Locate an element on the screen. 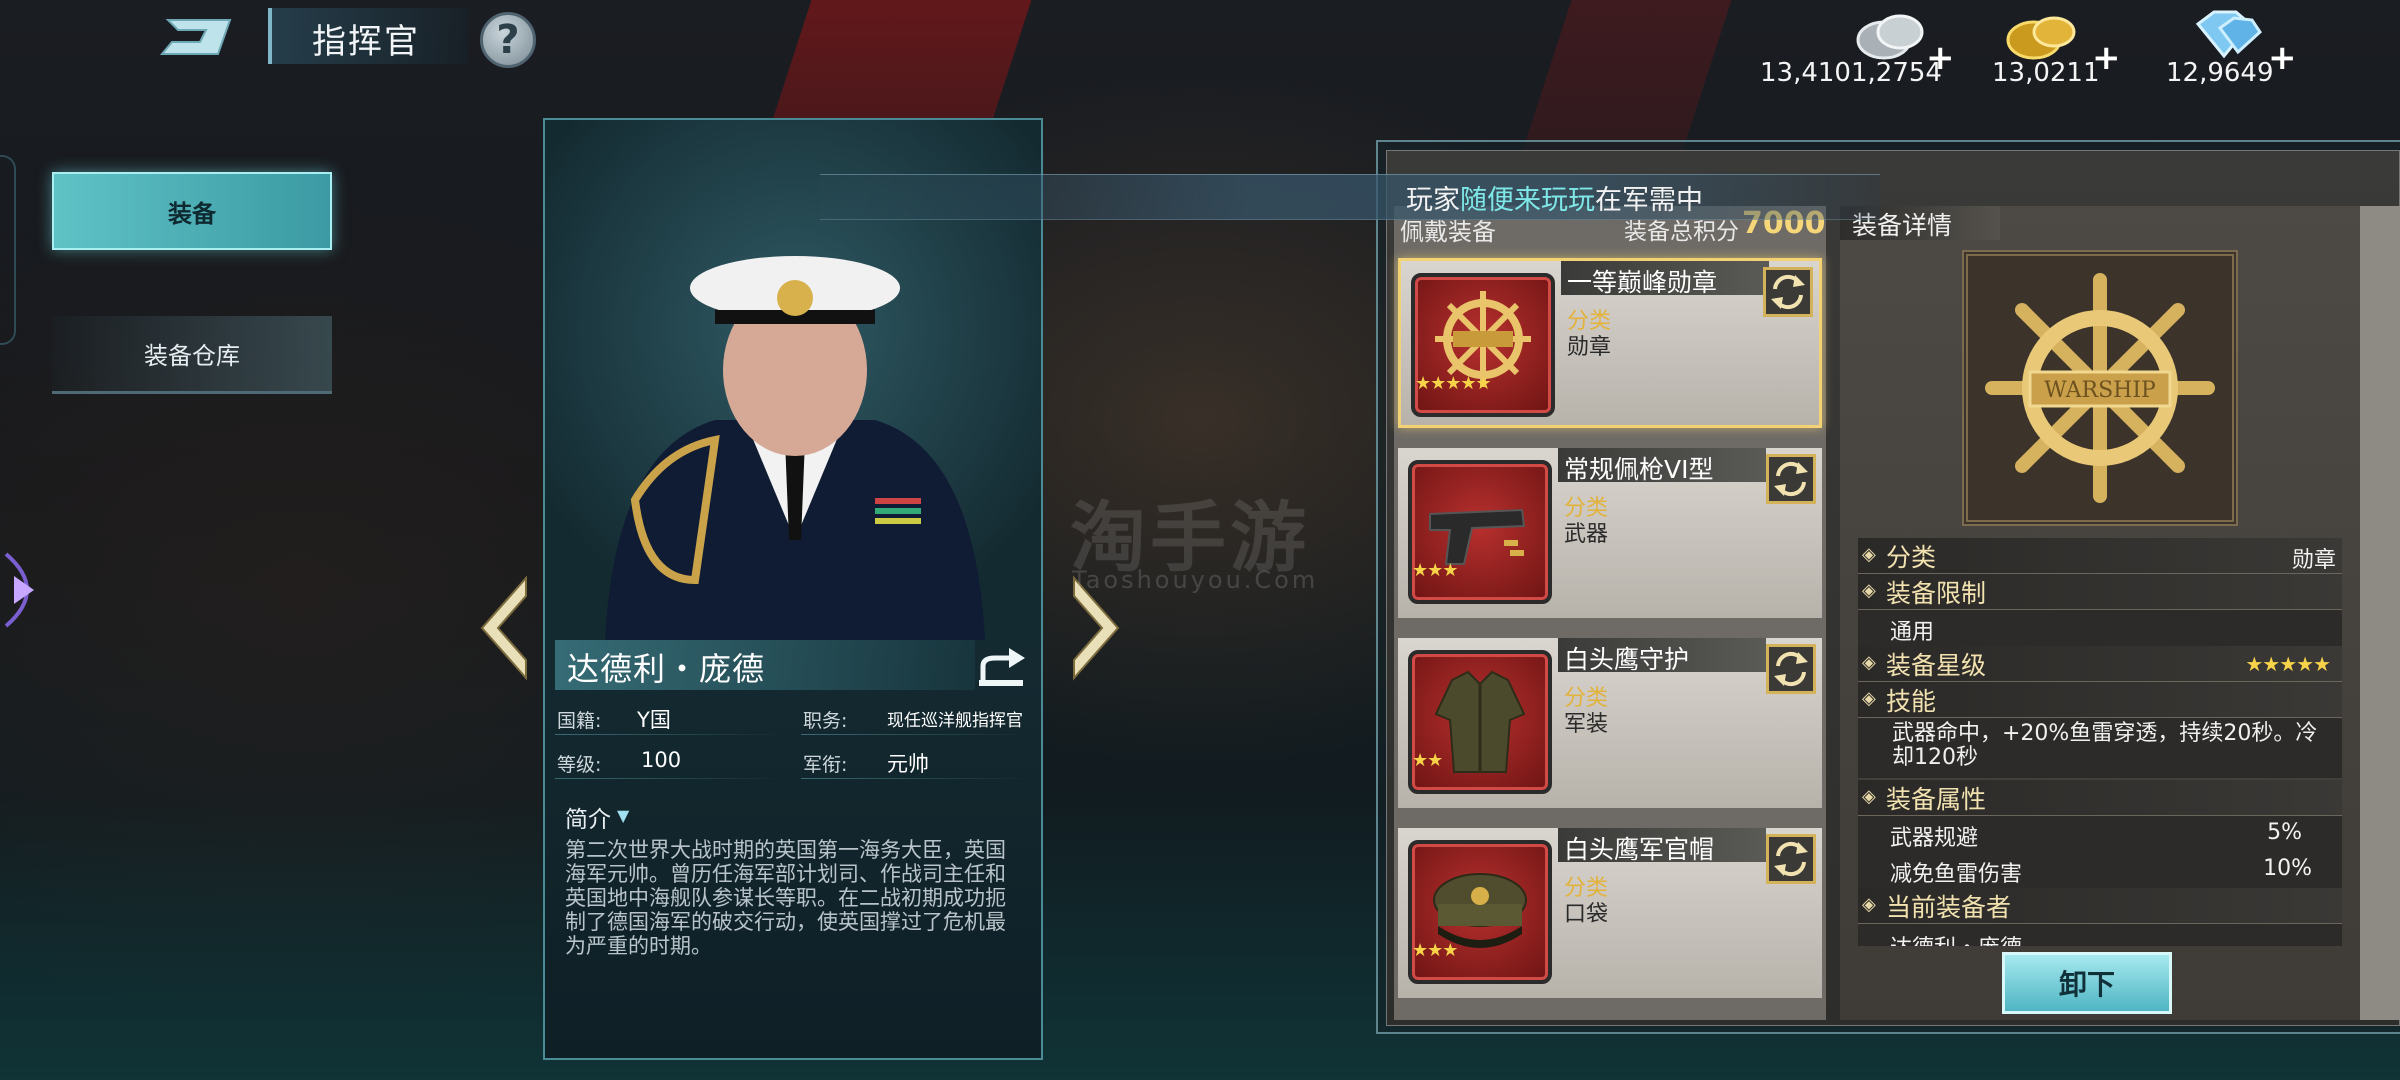 This screenshot has width=2400, height=1080. notification-banner is located at coordinates (1350, 197).